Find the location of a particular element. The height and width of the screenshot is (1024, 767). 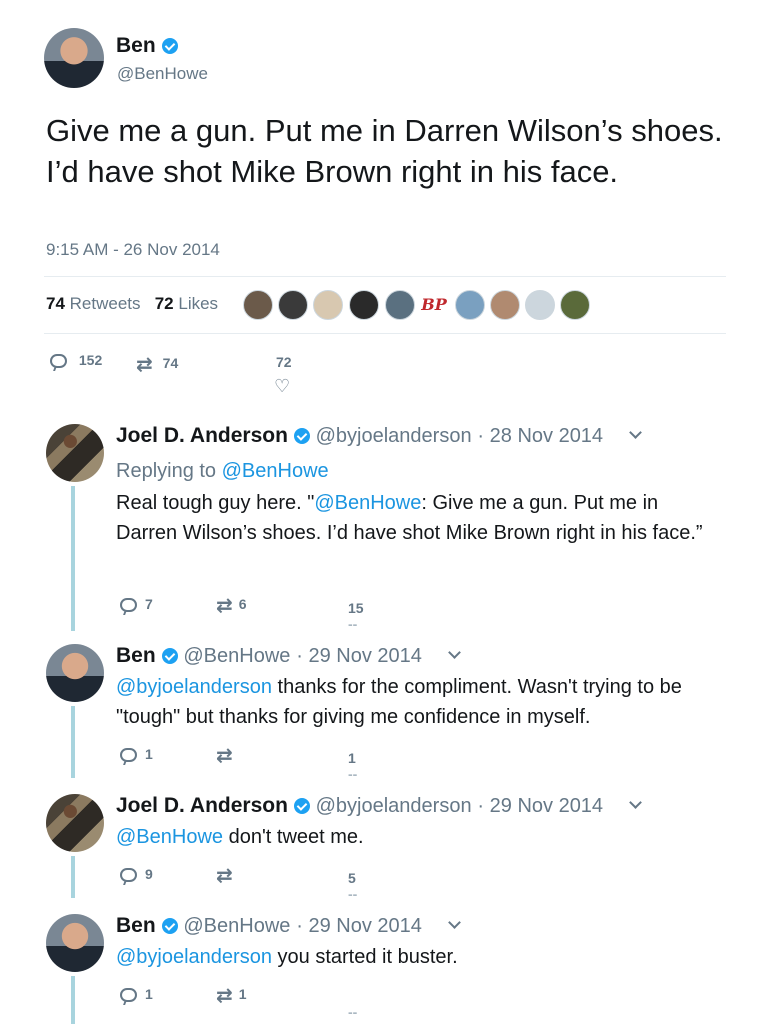

reply-text: @BenHowe don't tweet me. is located at coordinates (240, 837).